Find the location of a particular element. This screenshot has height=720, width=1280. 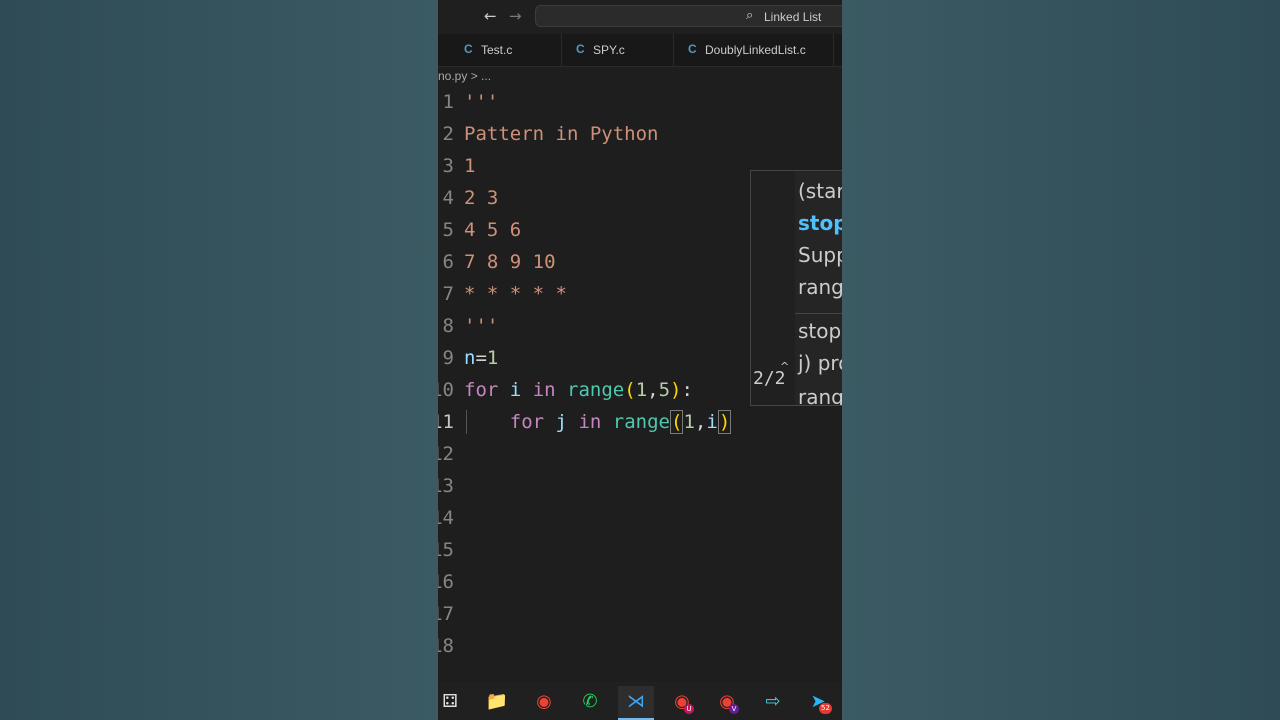

line-number: 14 is located at coordinates (446, 518).